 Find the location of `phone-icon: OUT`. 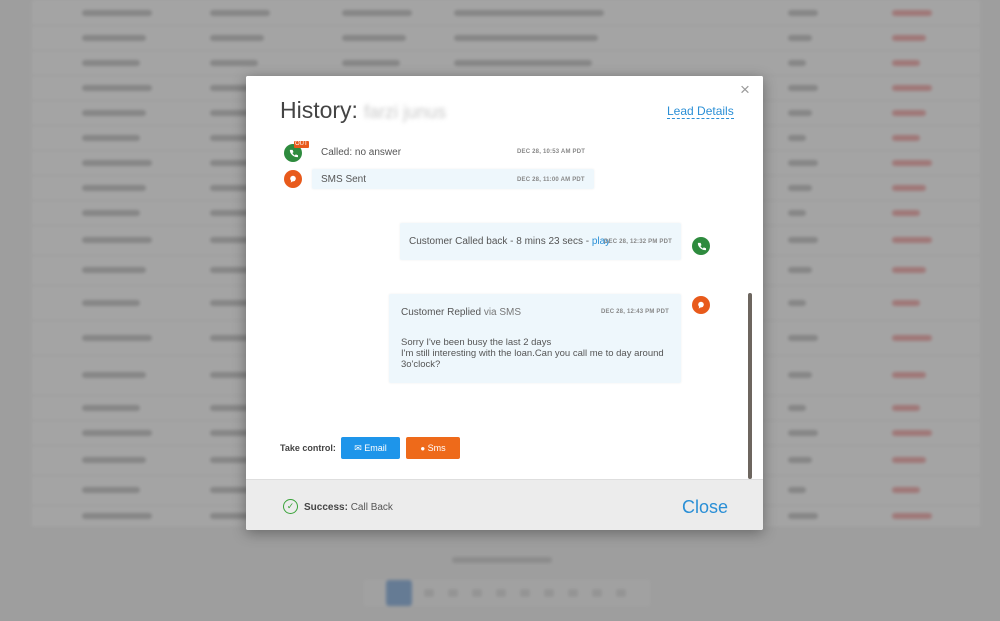

phone-icon: OUT is located at coordinates (296, 151).